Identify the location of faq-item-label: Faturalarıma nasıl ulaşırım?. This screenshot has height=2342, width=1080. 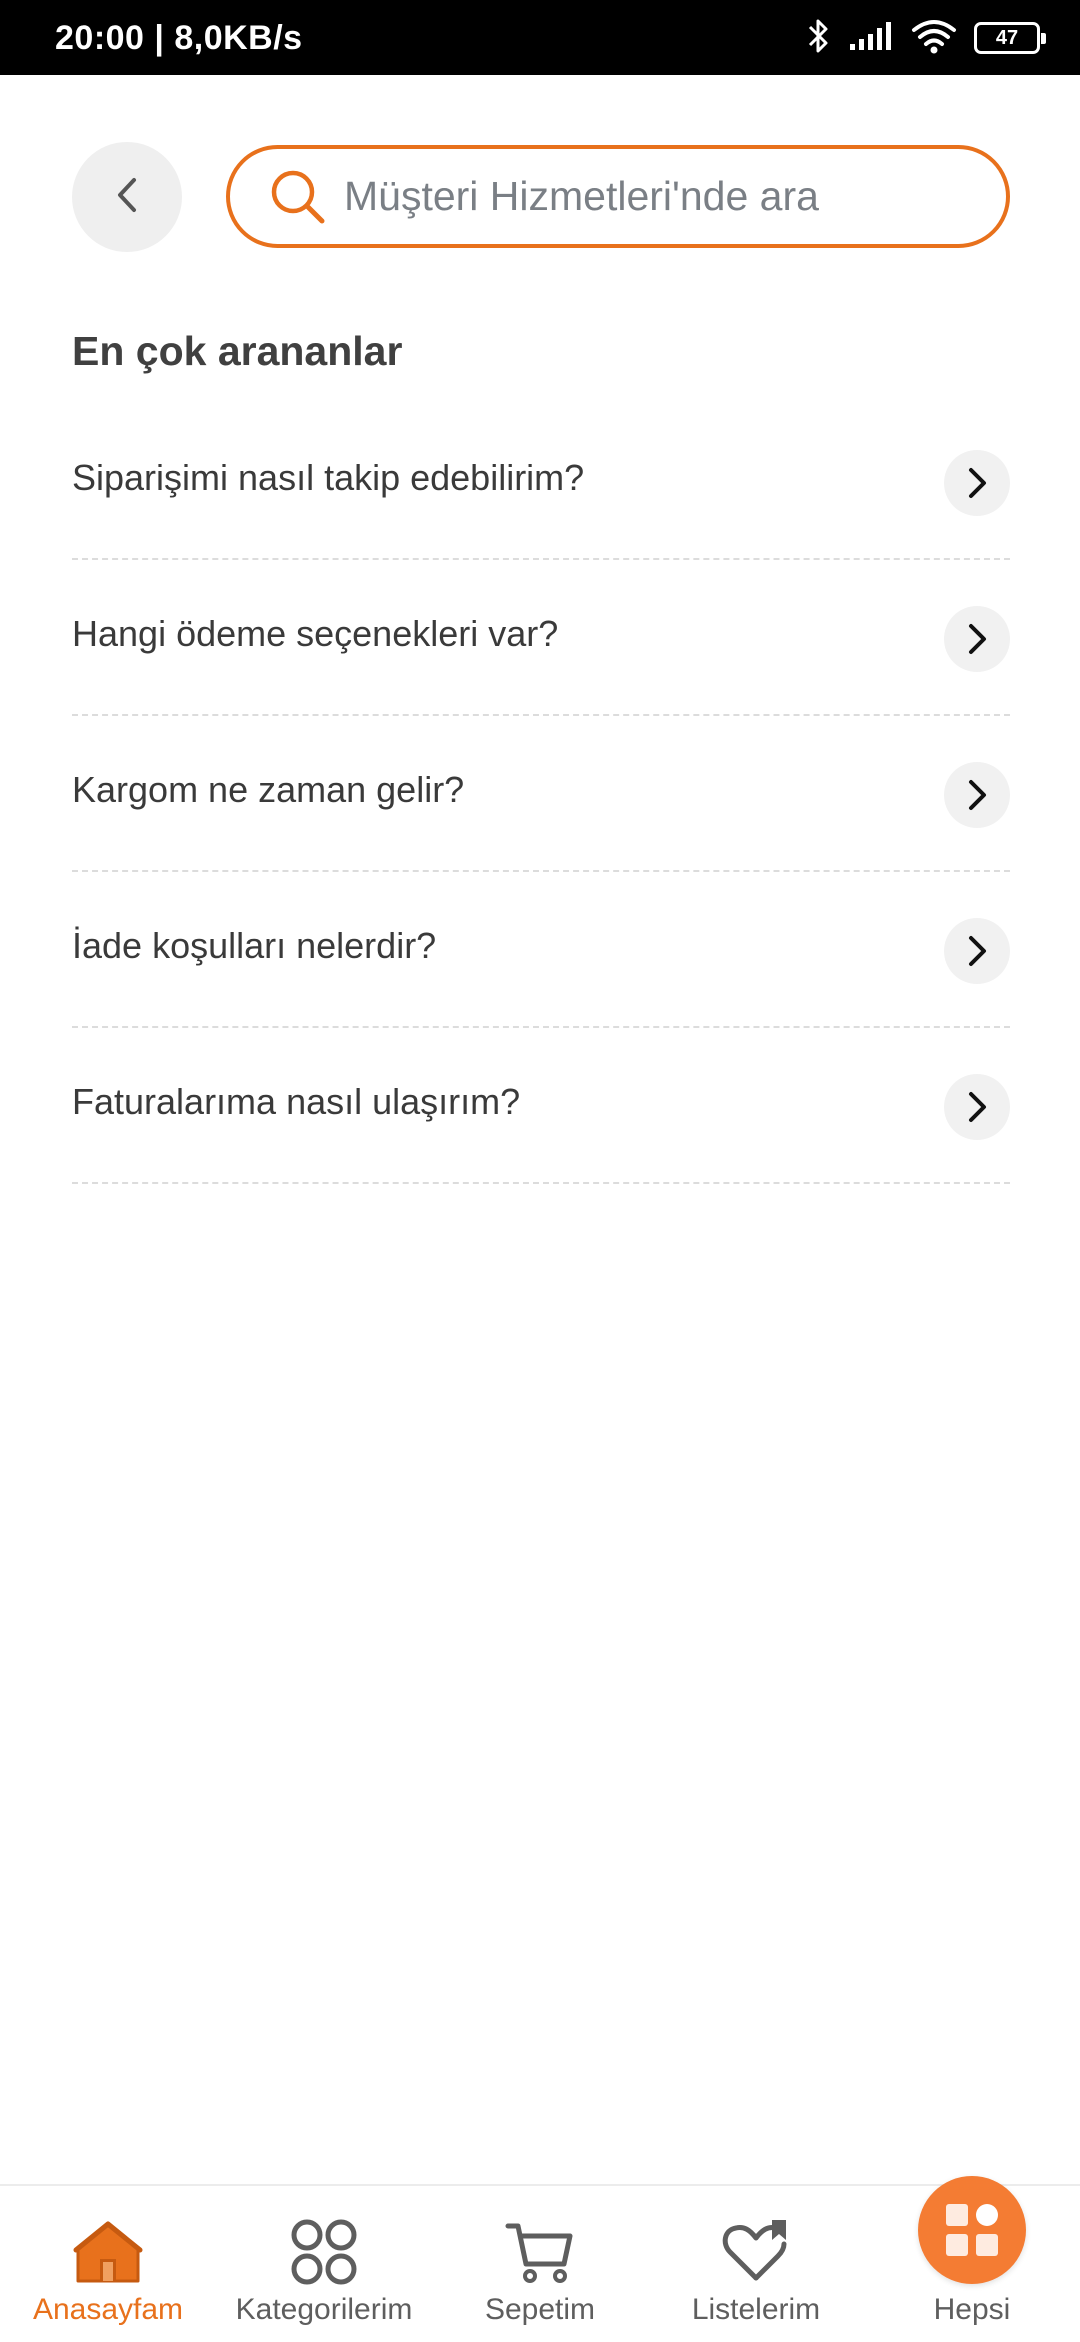
(296, 1101).